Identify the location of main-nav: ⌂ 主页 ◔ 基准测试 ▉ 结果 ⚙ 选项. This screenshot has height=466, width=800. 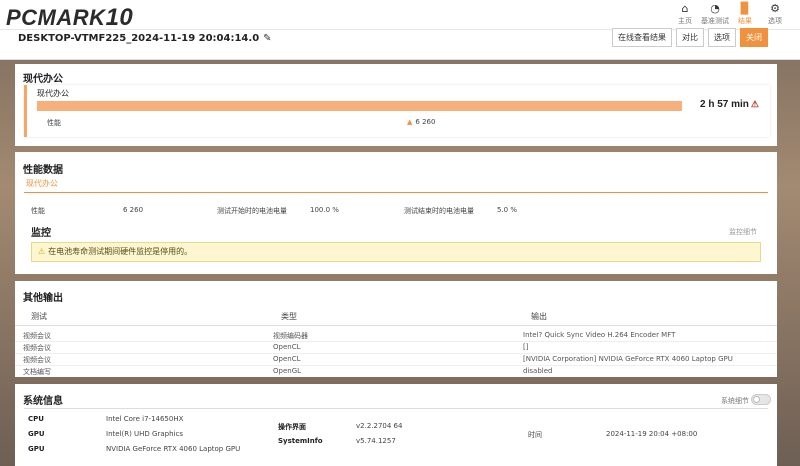
(730, 14).